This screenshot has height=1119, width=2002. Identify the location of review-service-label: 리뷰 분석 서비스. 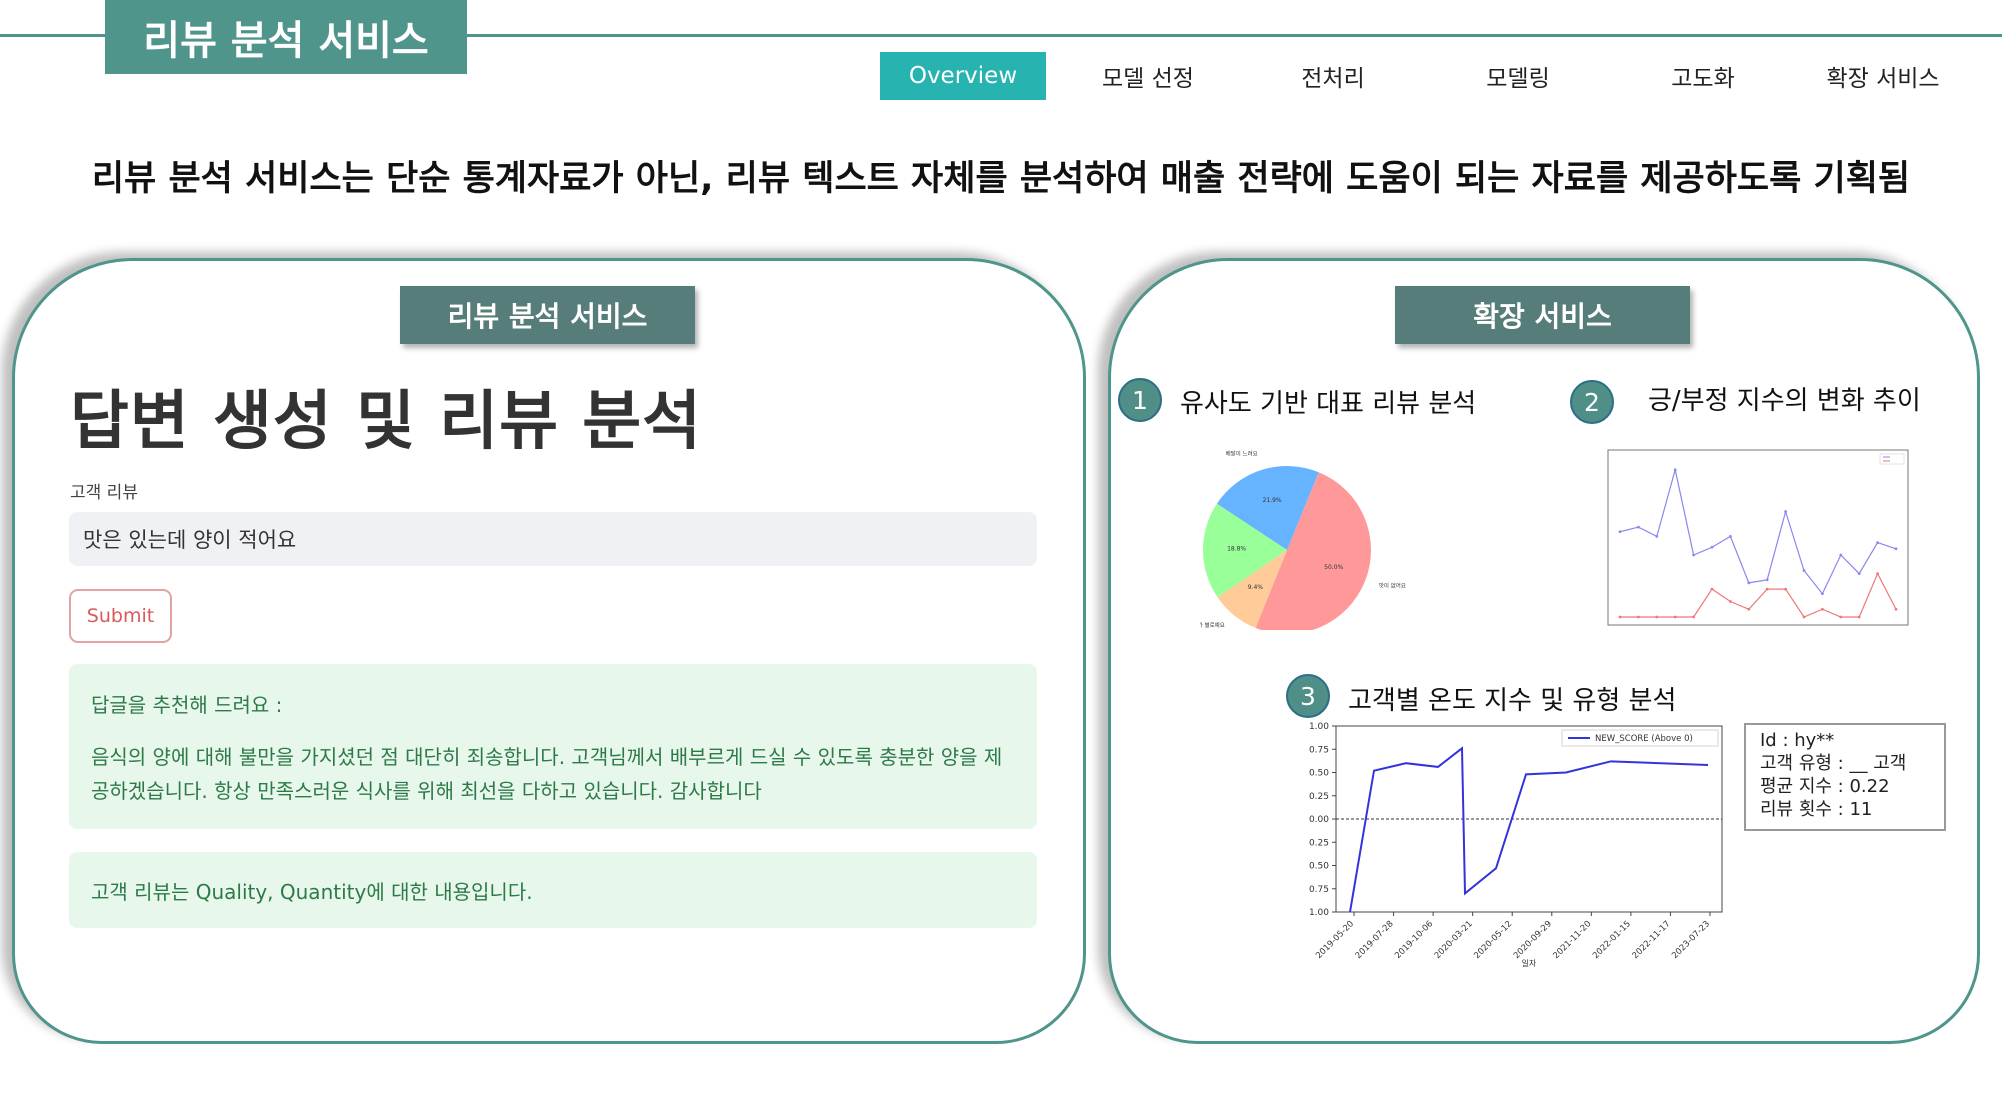
(547, 315).